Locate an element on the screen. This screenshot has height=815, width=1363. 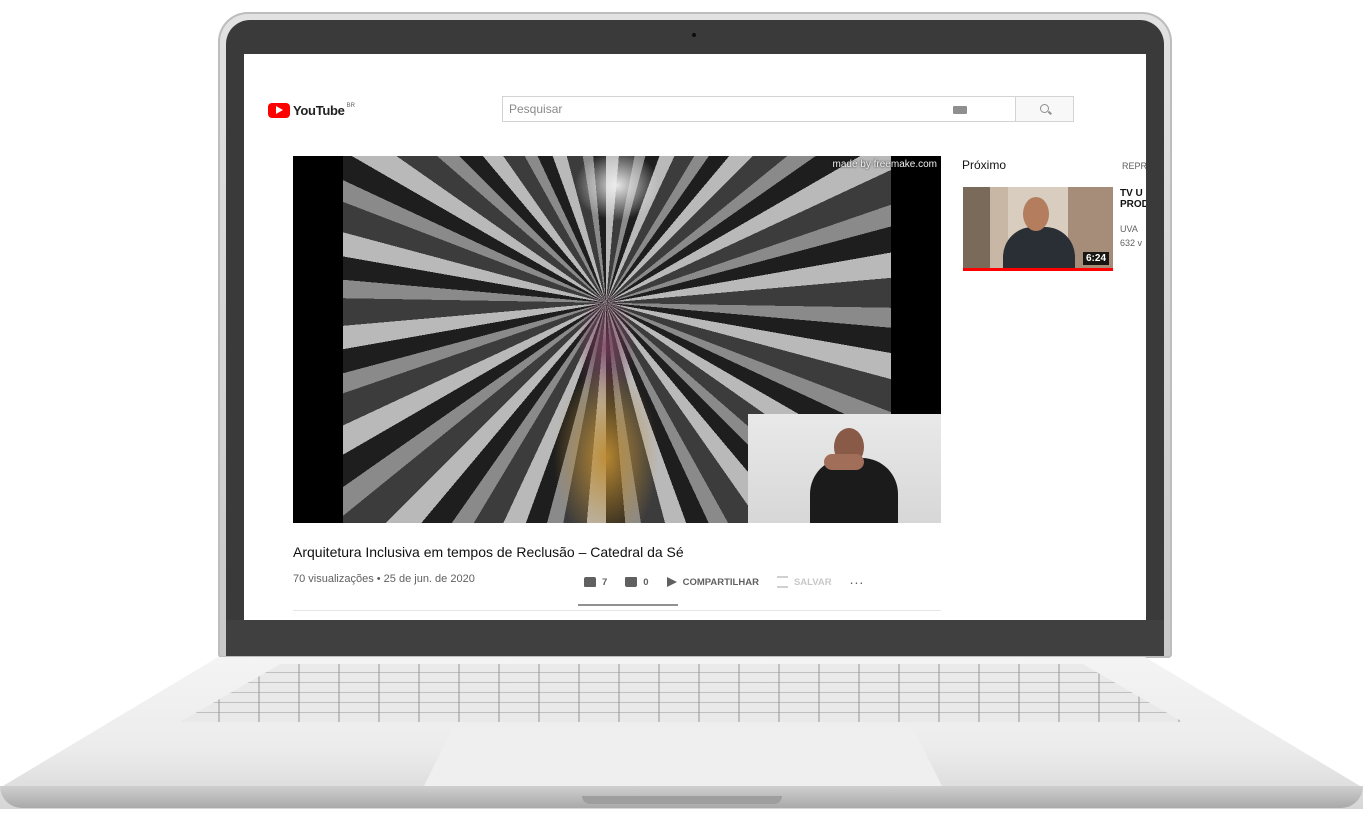
dislike-button: 0 is located at coordinates (637, 582).